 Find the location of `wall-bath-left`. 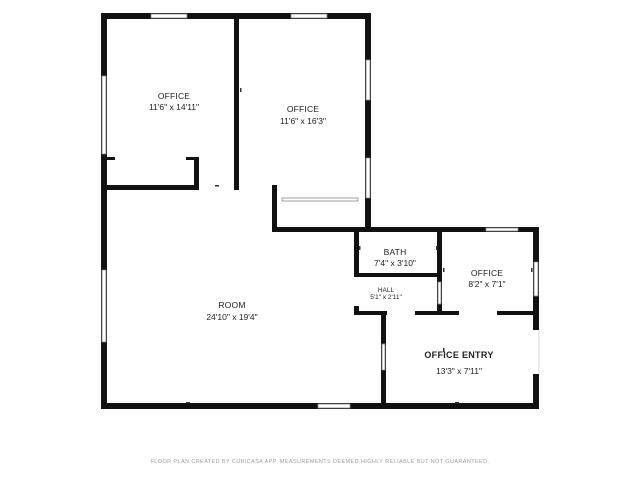

wall-bath-left is located at coordinates (356, 252).